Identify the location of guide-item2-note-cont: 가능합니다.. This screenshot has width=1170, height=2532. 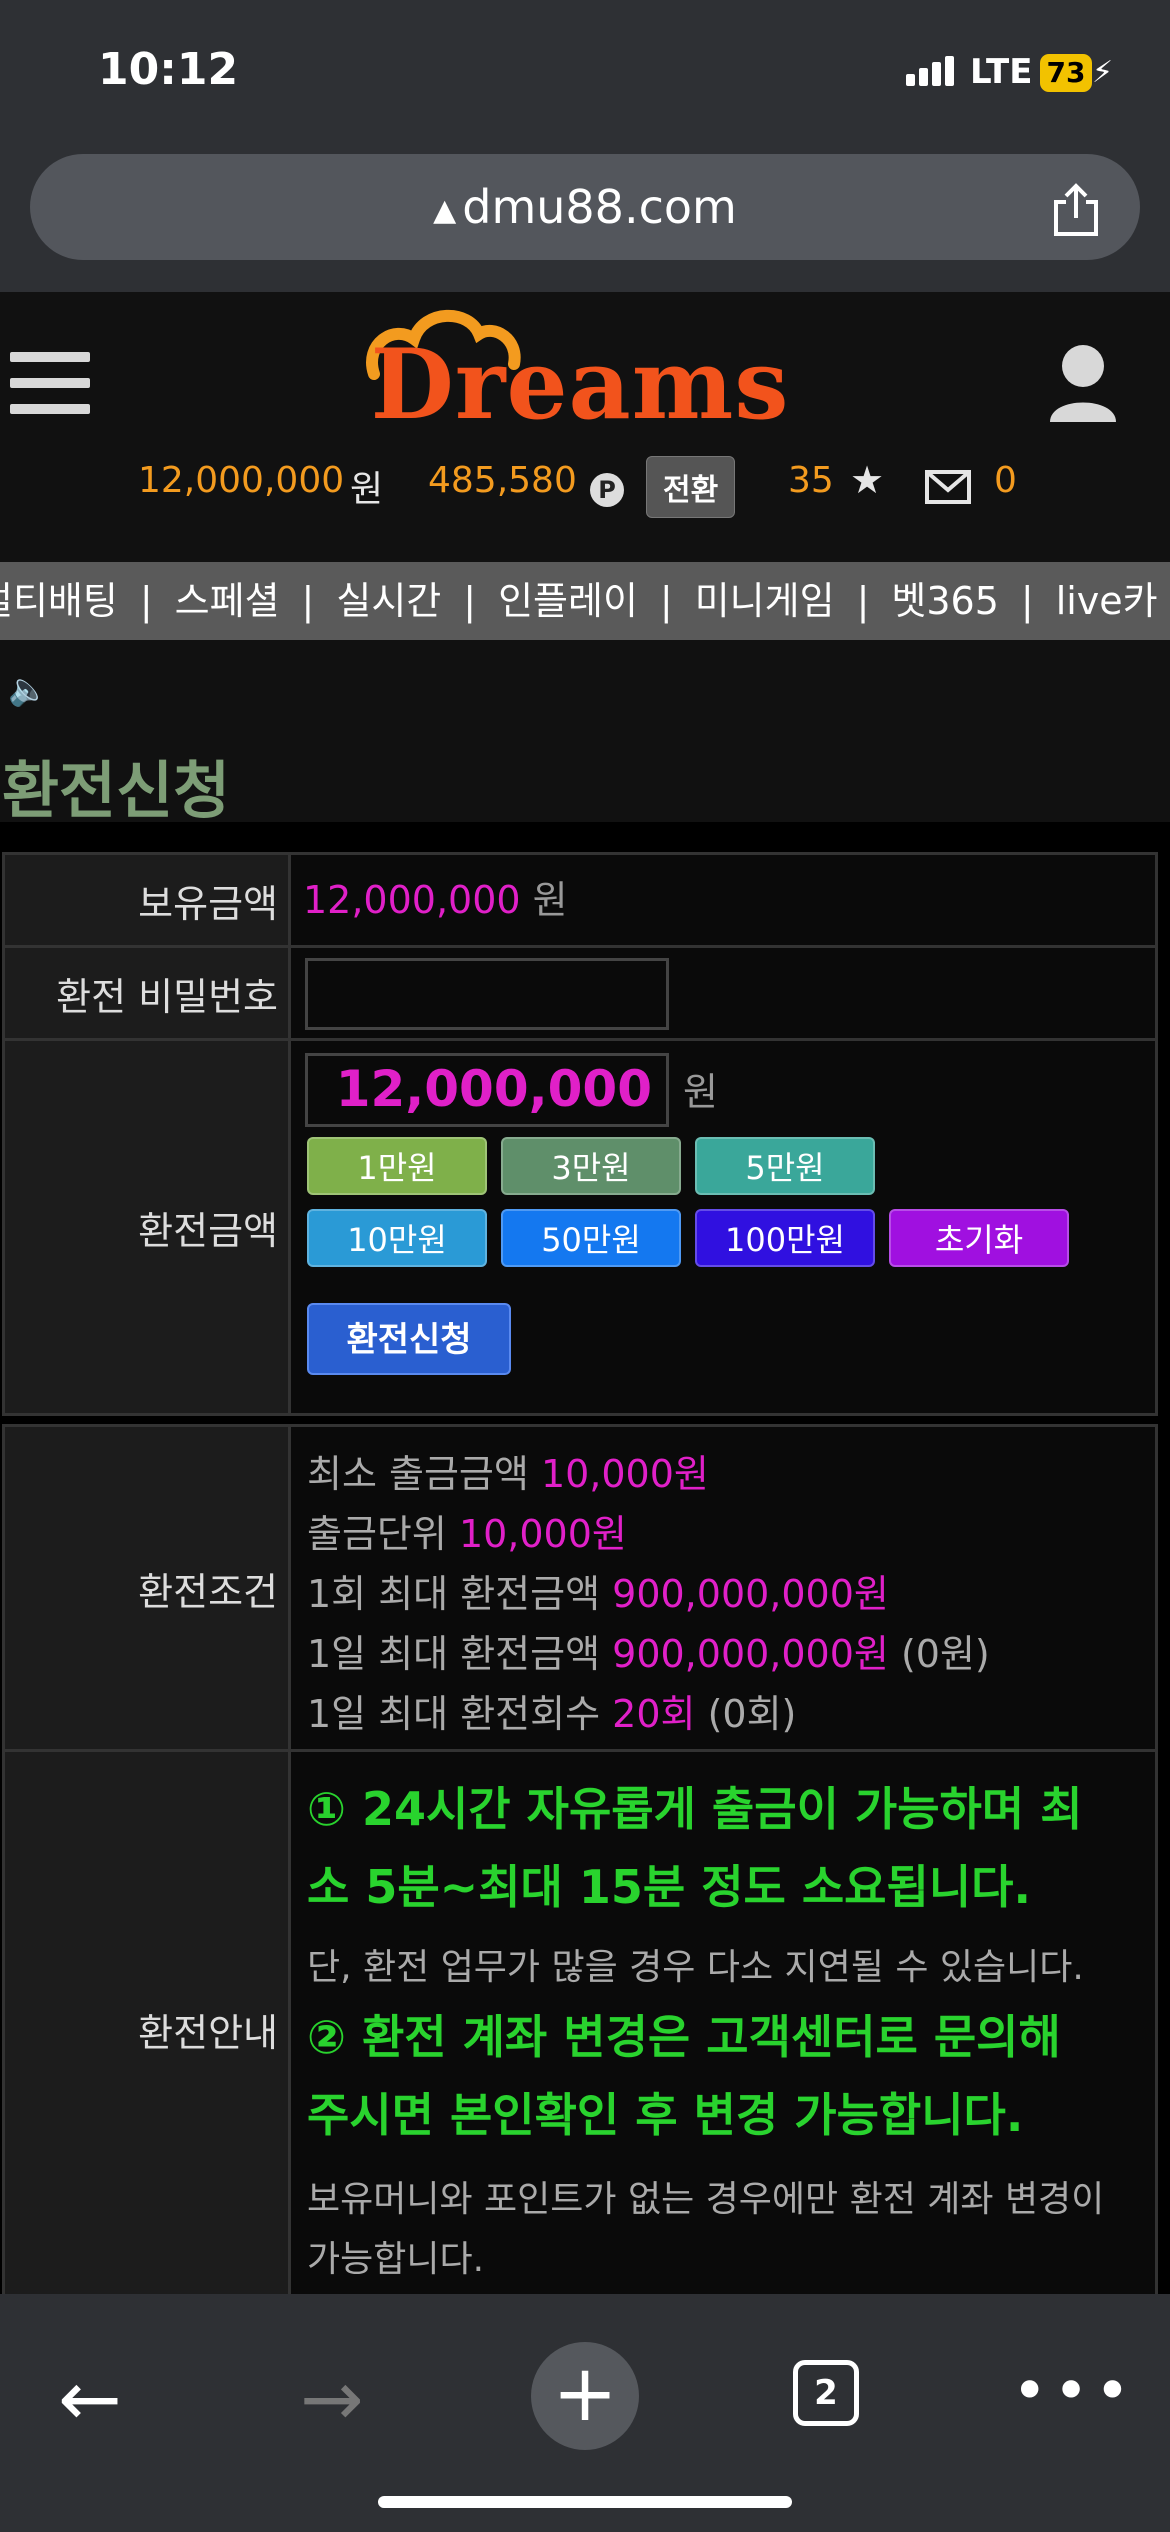
(396, 2259).